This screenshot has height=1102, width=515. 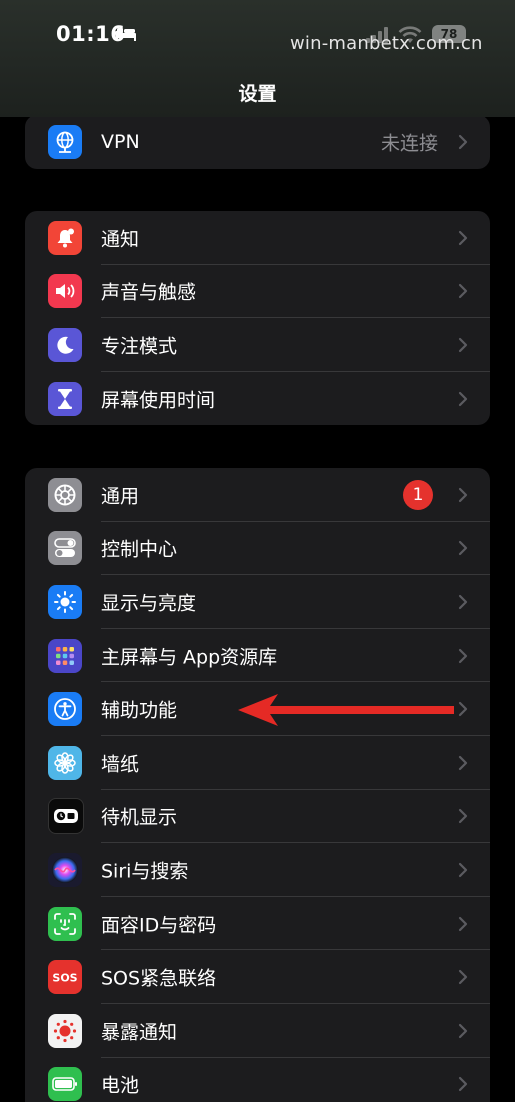 I want to click on exposure-icon, so click(x=65, y=1030).